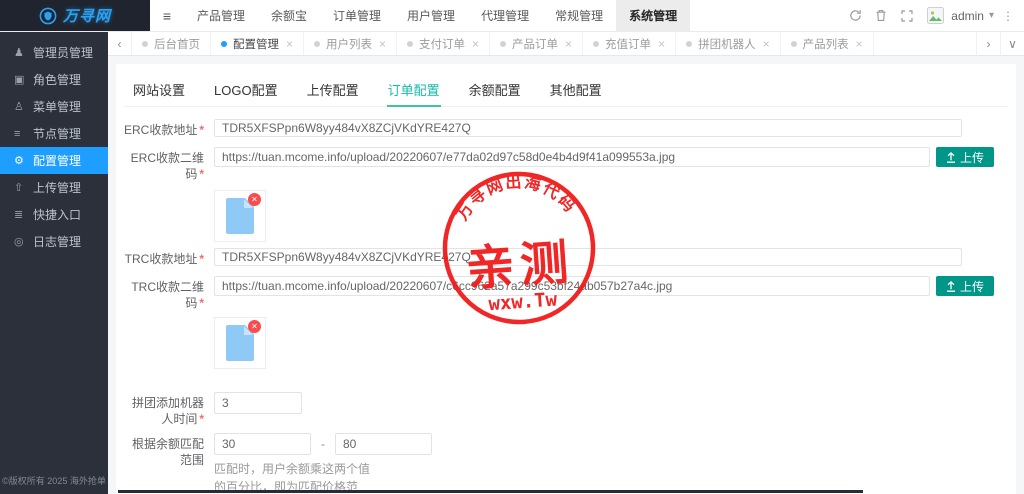 Image resolution: width=1024 pixels, height=494 pixels. What do you see at coordinates (653, 15) in the screenshot?
I see `topnav-item: 系统管理` at bounding box center [653, 15].